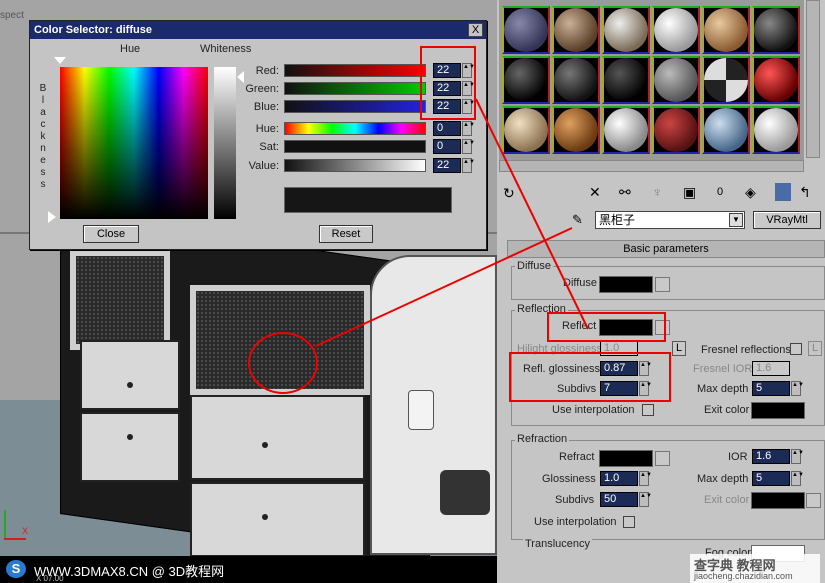 The height and width of the screenshot is (583, 825). What do you see at coordinates (248, 569) in the screenshot?
I see `watermark-bar: S WWW.3DMAX8.CN @ 3D教程网` at bounding box center [248, 569].